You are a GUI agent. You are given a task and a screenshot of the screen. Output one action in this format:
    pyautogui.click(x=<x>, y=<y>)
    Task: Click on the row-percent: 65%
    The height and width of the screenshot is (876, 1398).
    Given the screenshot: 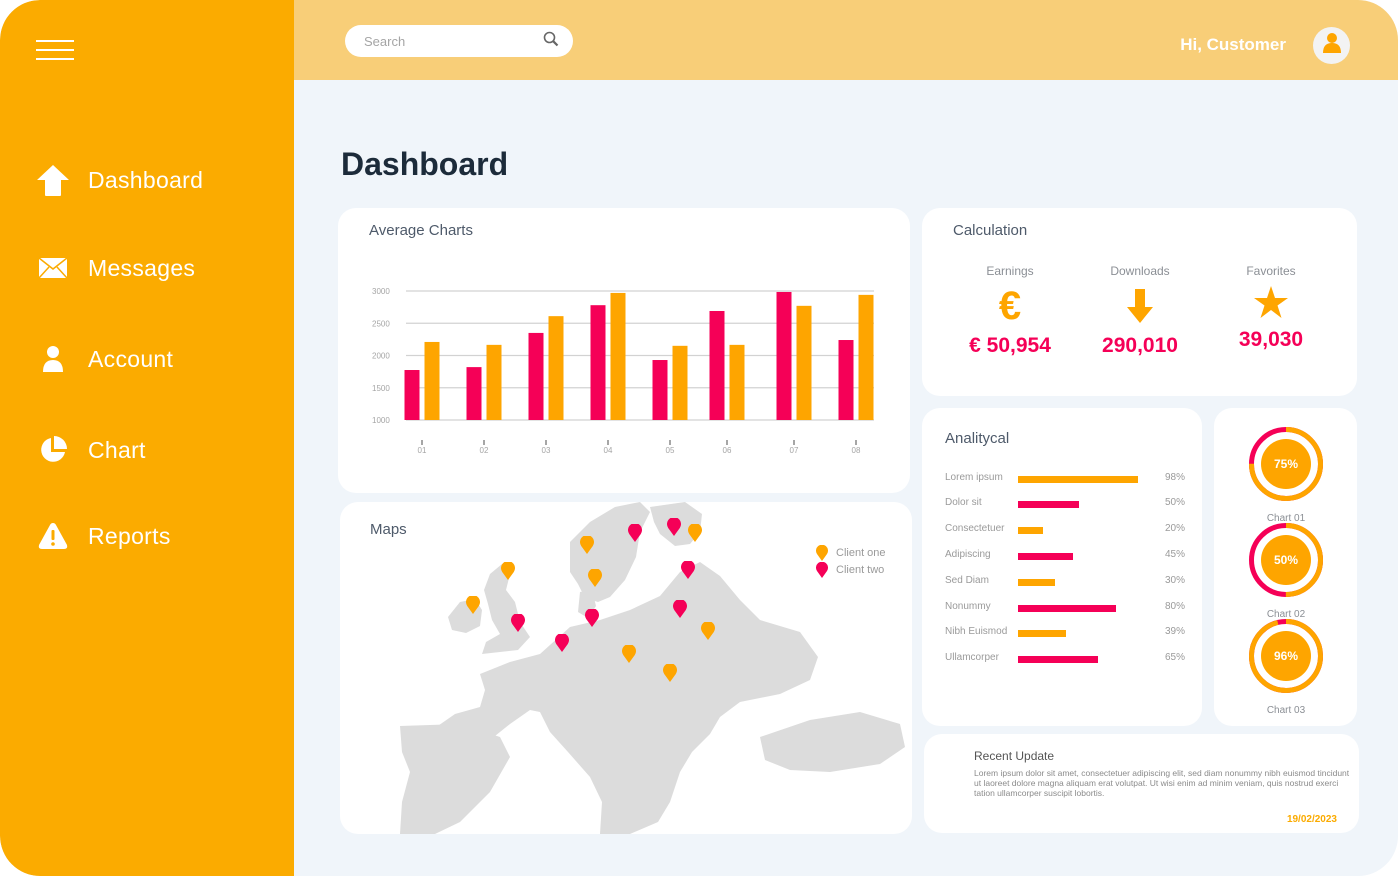 What is the action you would take?
    pyautogui.click(x=1174, y=658)
    